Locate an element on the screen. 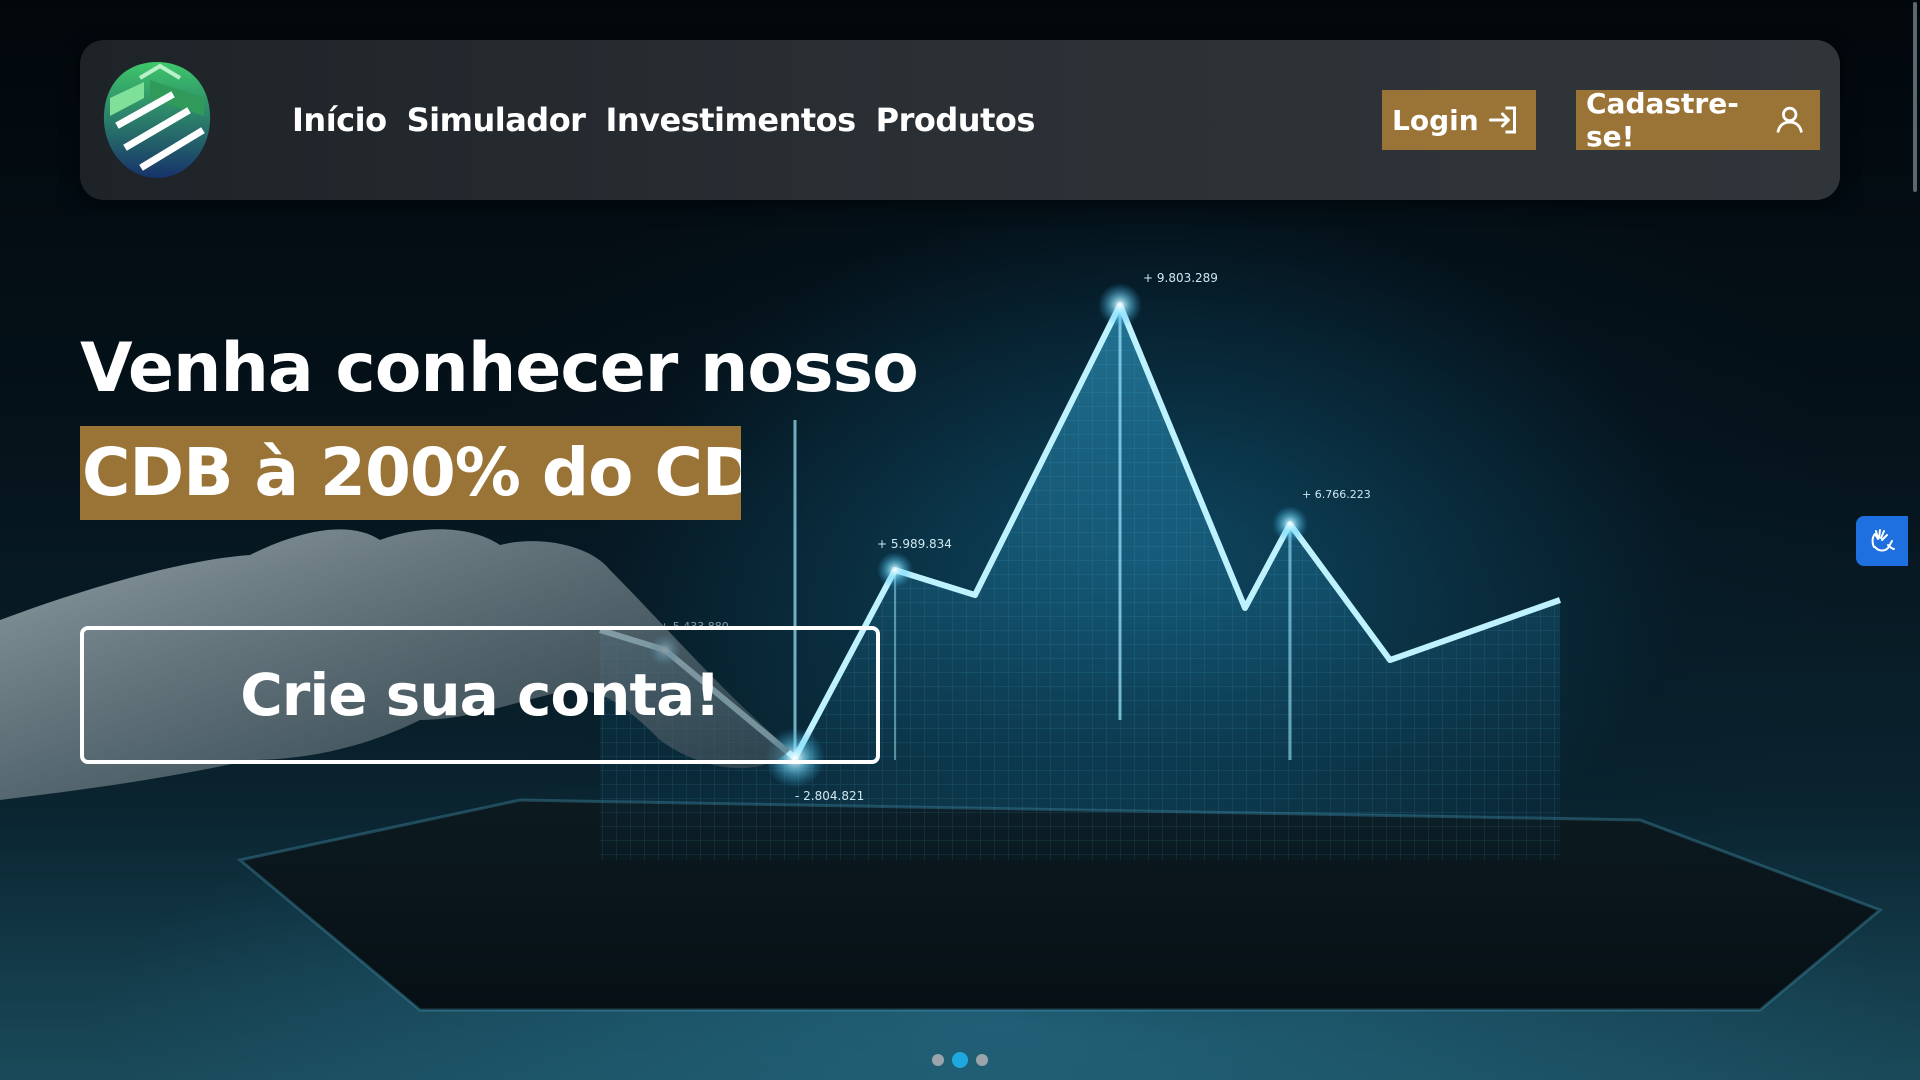  carousel-indicators is located at coordinates (960, 1060).